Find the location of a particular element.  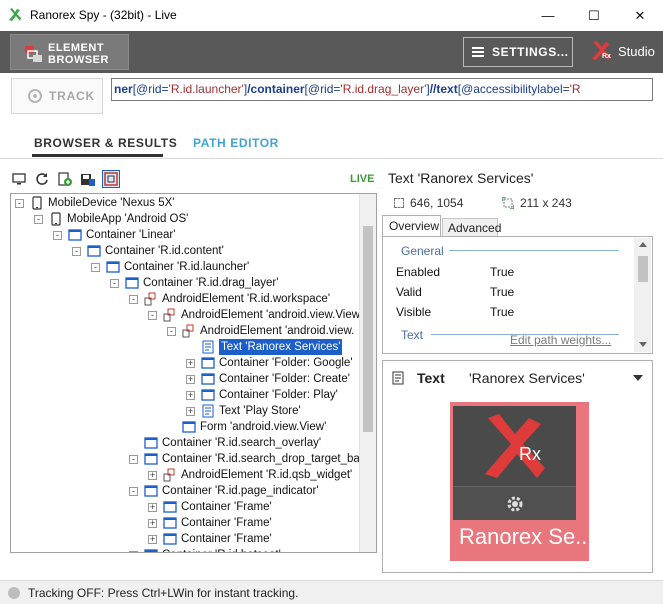

tree-item-label: Form 'android.view.View' is located at coordinates (263, 427).